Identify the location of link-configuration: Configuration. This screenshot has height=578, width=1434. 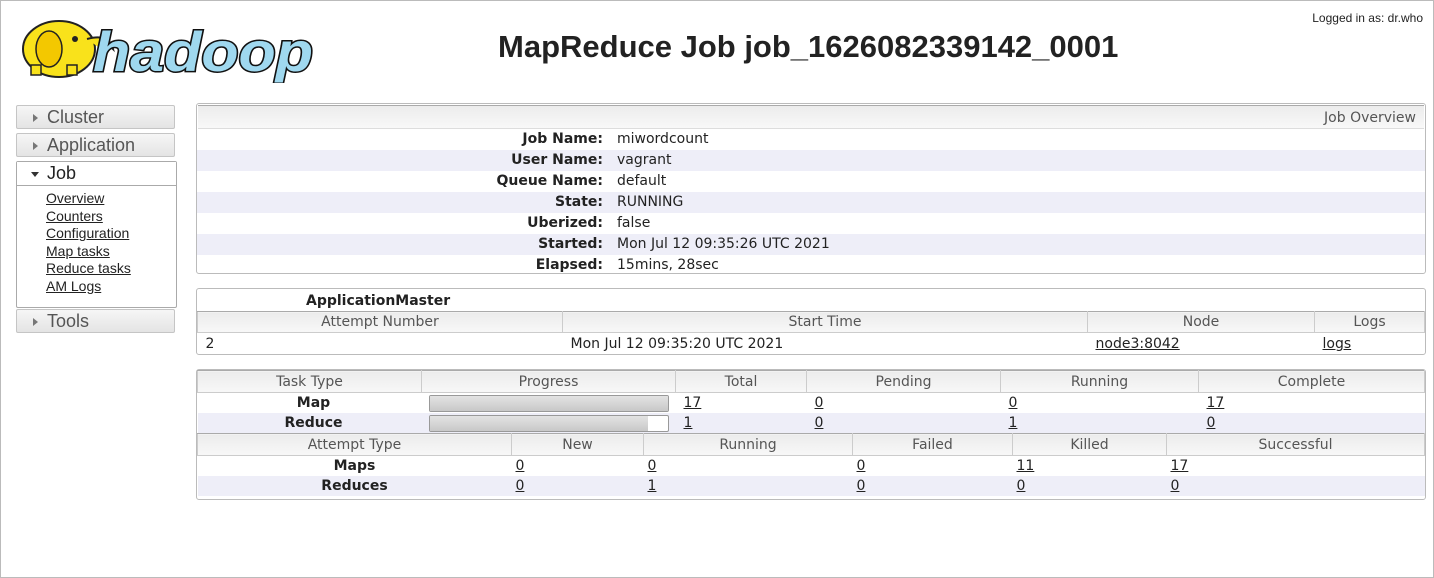
(87, 233).